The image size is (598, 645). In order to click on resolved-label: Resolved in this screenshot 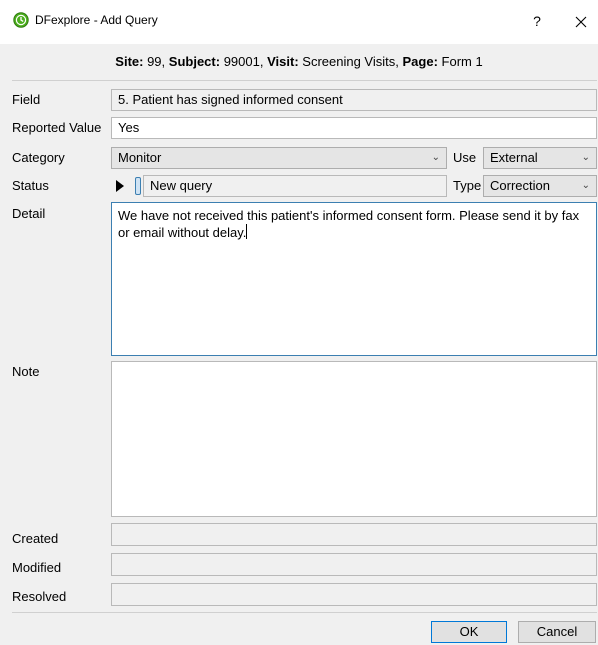, I will do `click(39, 596)`.